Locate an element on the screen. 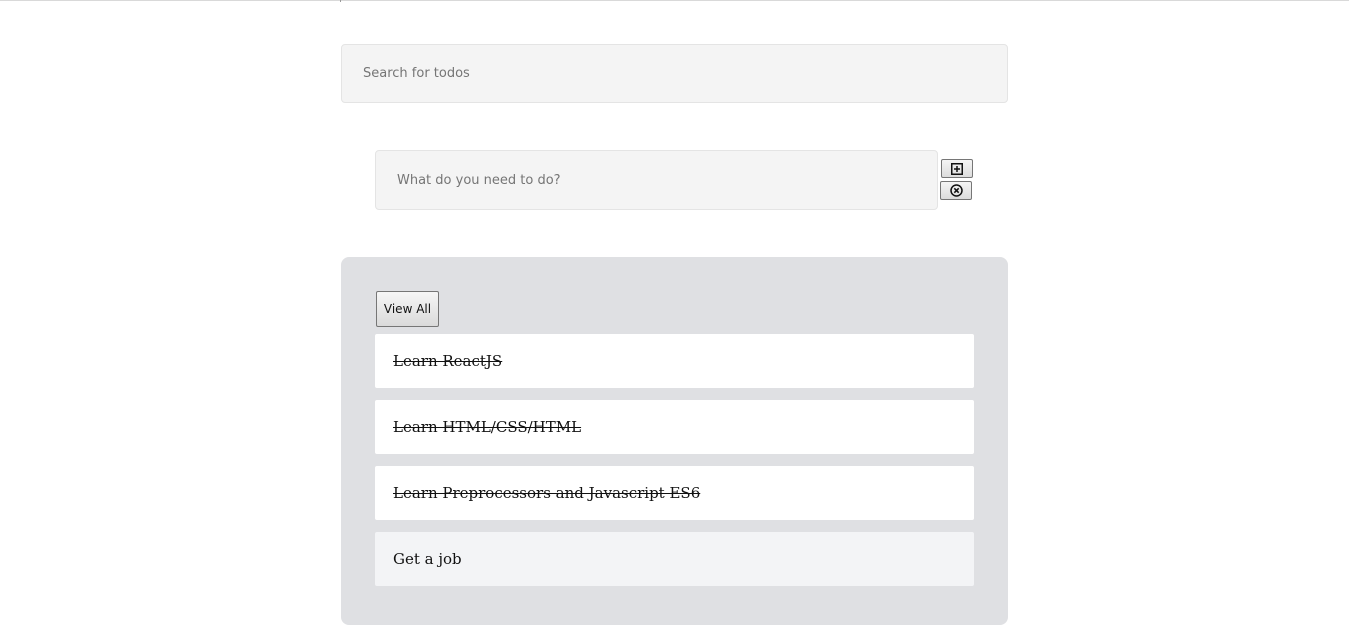  todo-text: Learn HTML/CSS/HTML is located at coordinates (487, 427).